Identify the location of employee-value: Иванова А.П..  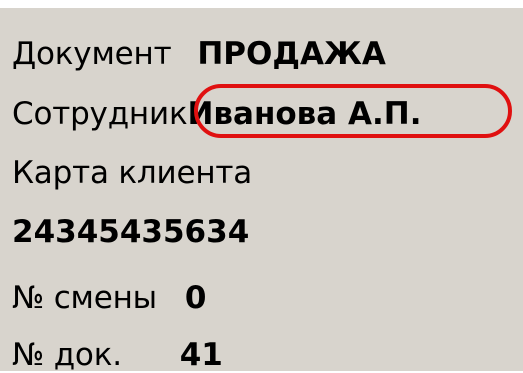
(304, 114).